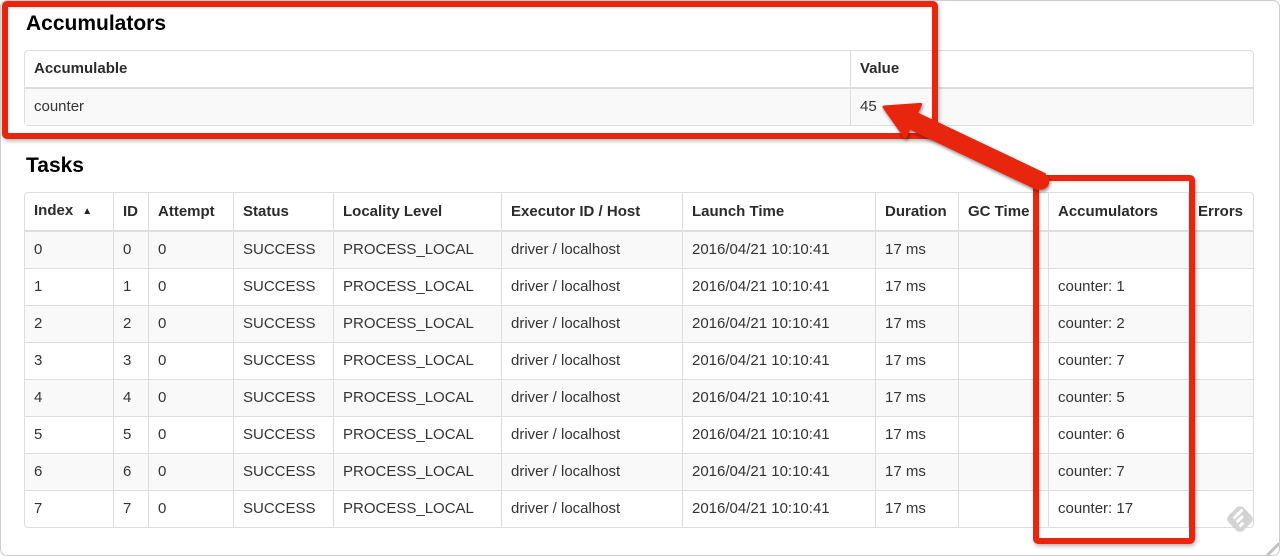  I want to click on column-header-status: Status, so click(283, 212).